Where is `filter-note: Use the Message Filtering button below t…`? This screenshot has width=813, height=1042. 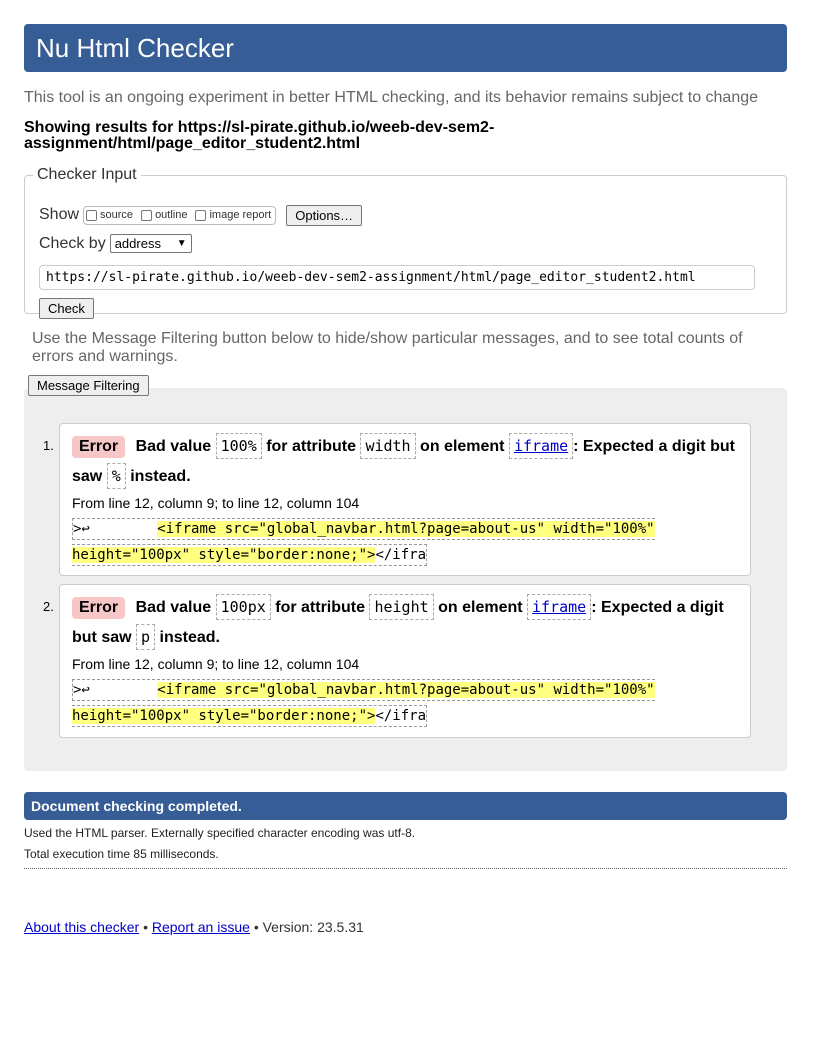 filter-note: Use the Message Filtering button below t… is located at coordinates (387, 347).